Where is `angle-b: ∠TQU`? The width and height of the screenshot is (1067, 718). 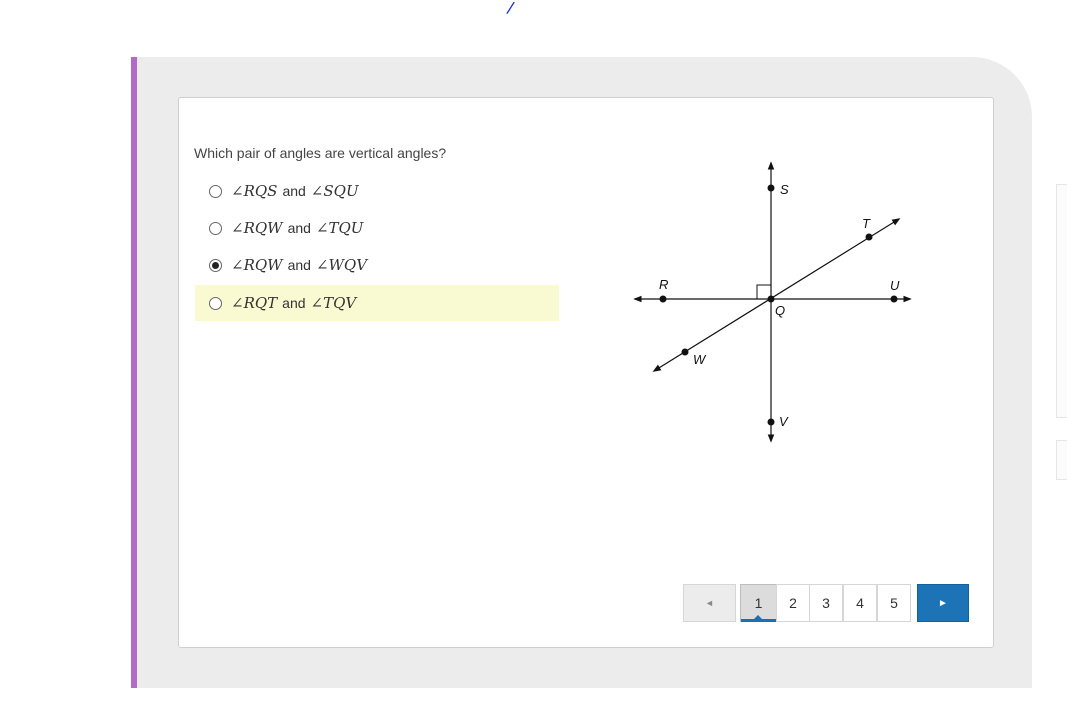 angle-b: ∠TQU is located at coordinates (339, 228).